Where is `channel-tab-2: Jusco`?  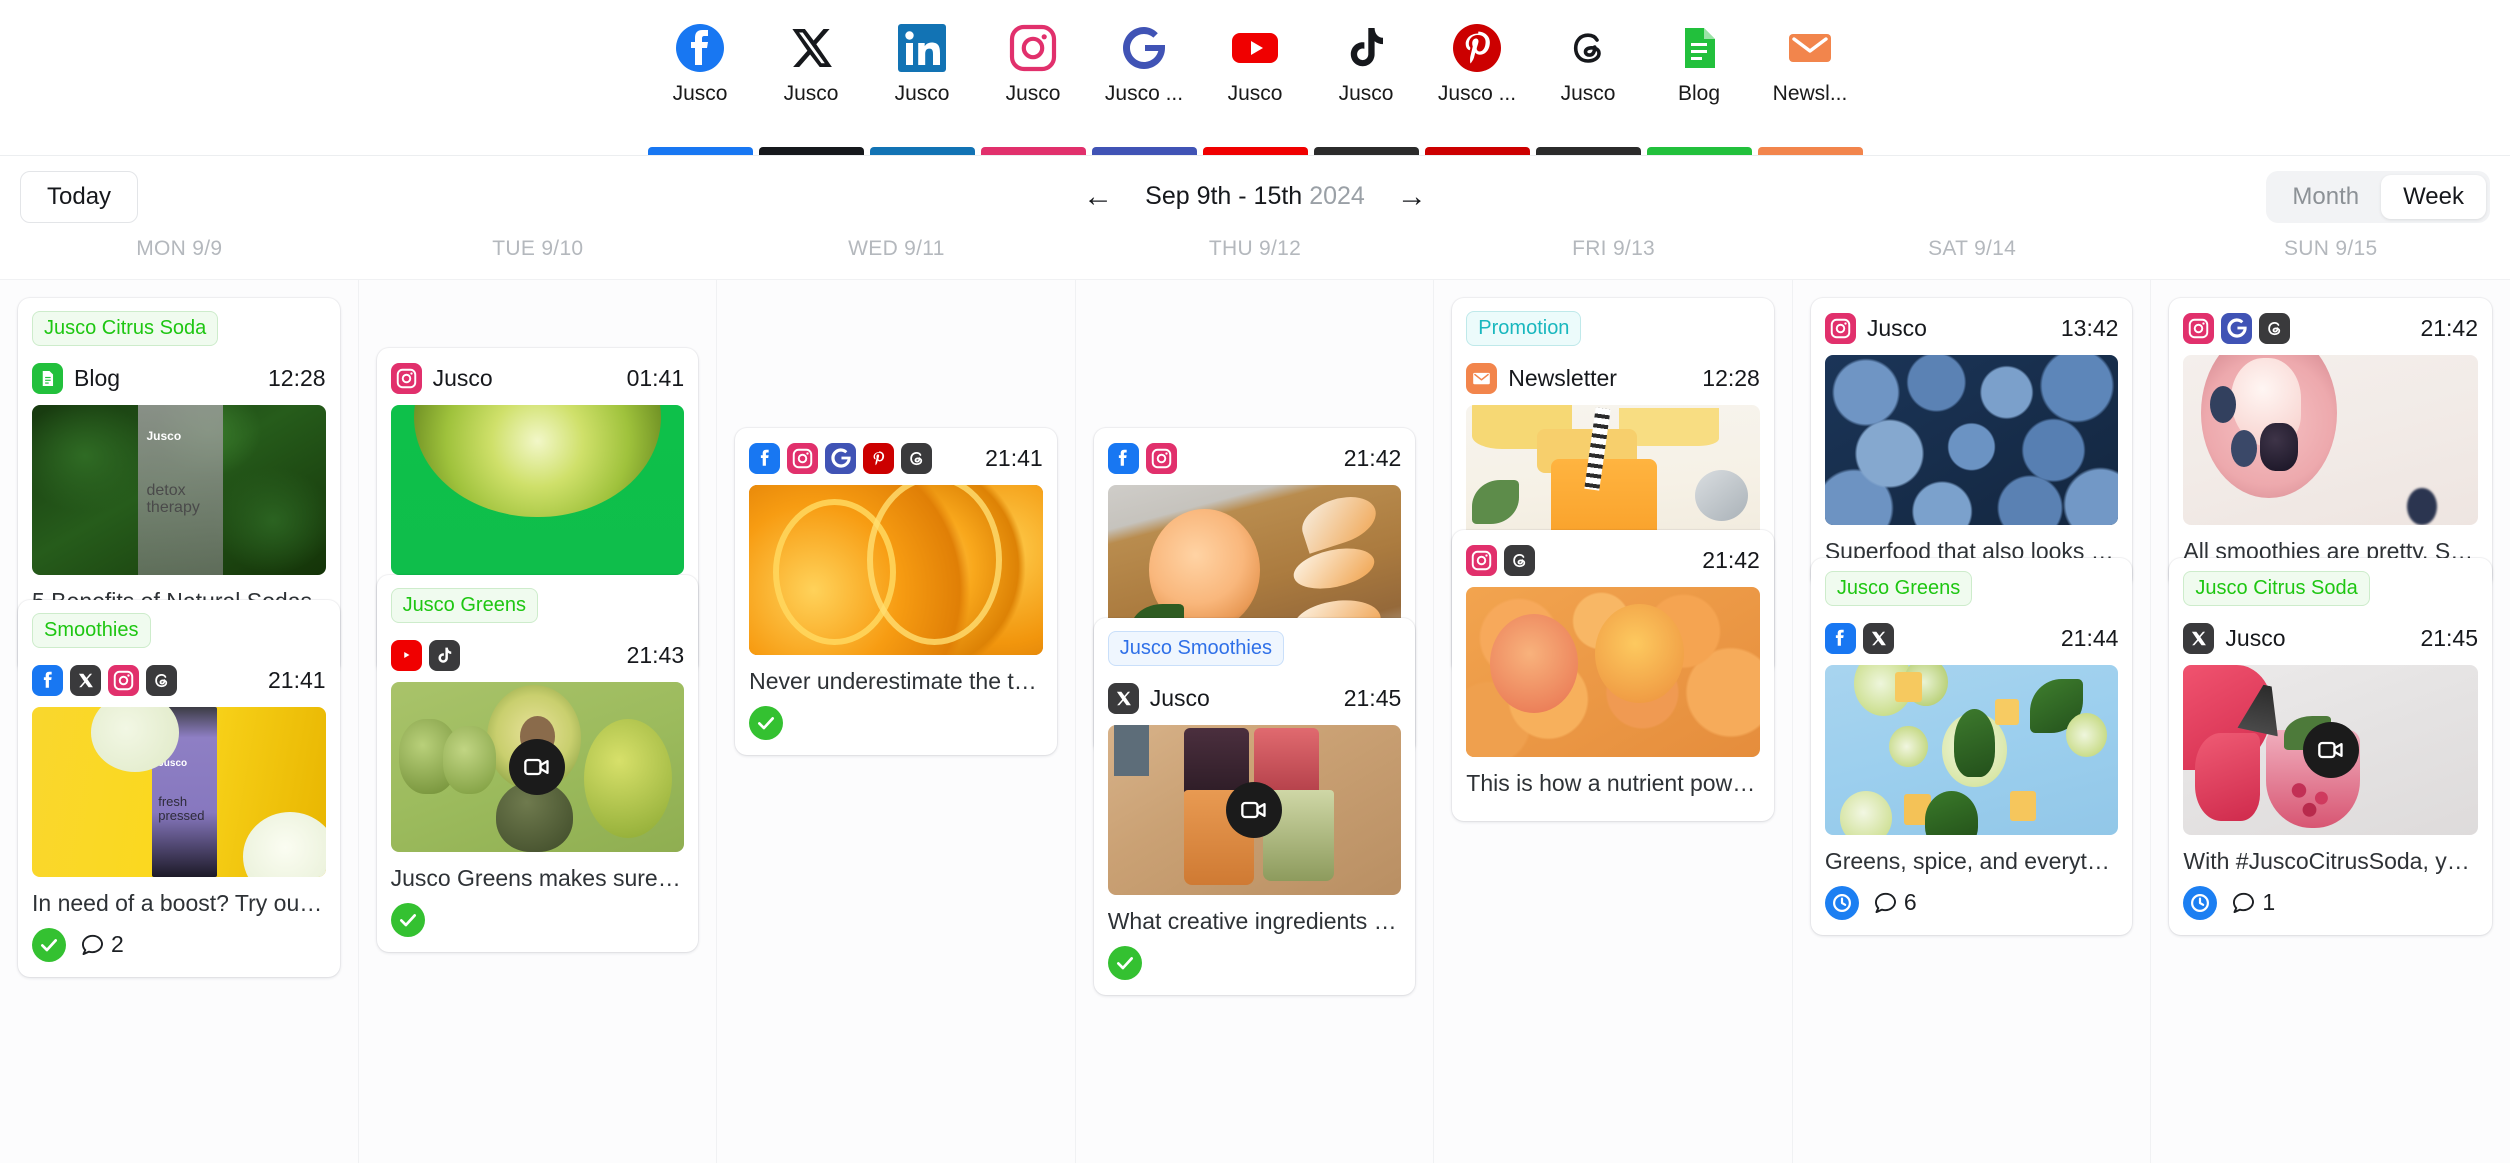
channel-tab-2: Jusco is located at coordinates (922, 89).